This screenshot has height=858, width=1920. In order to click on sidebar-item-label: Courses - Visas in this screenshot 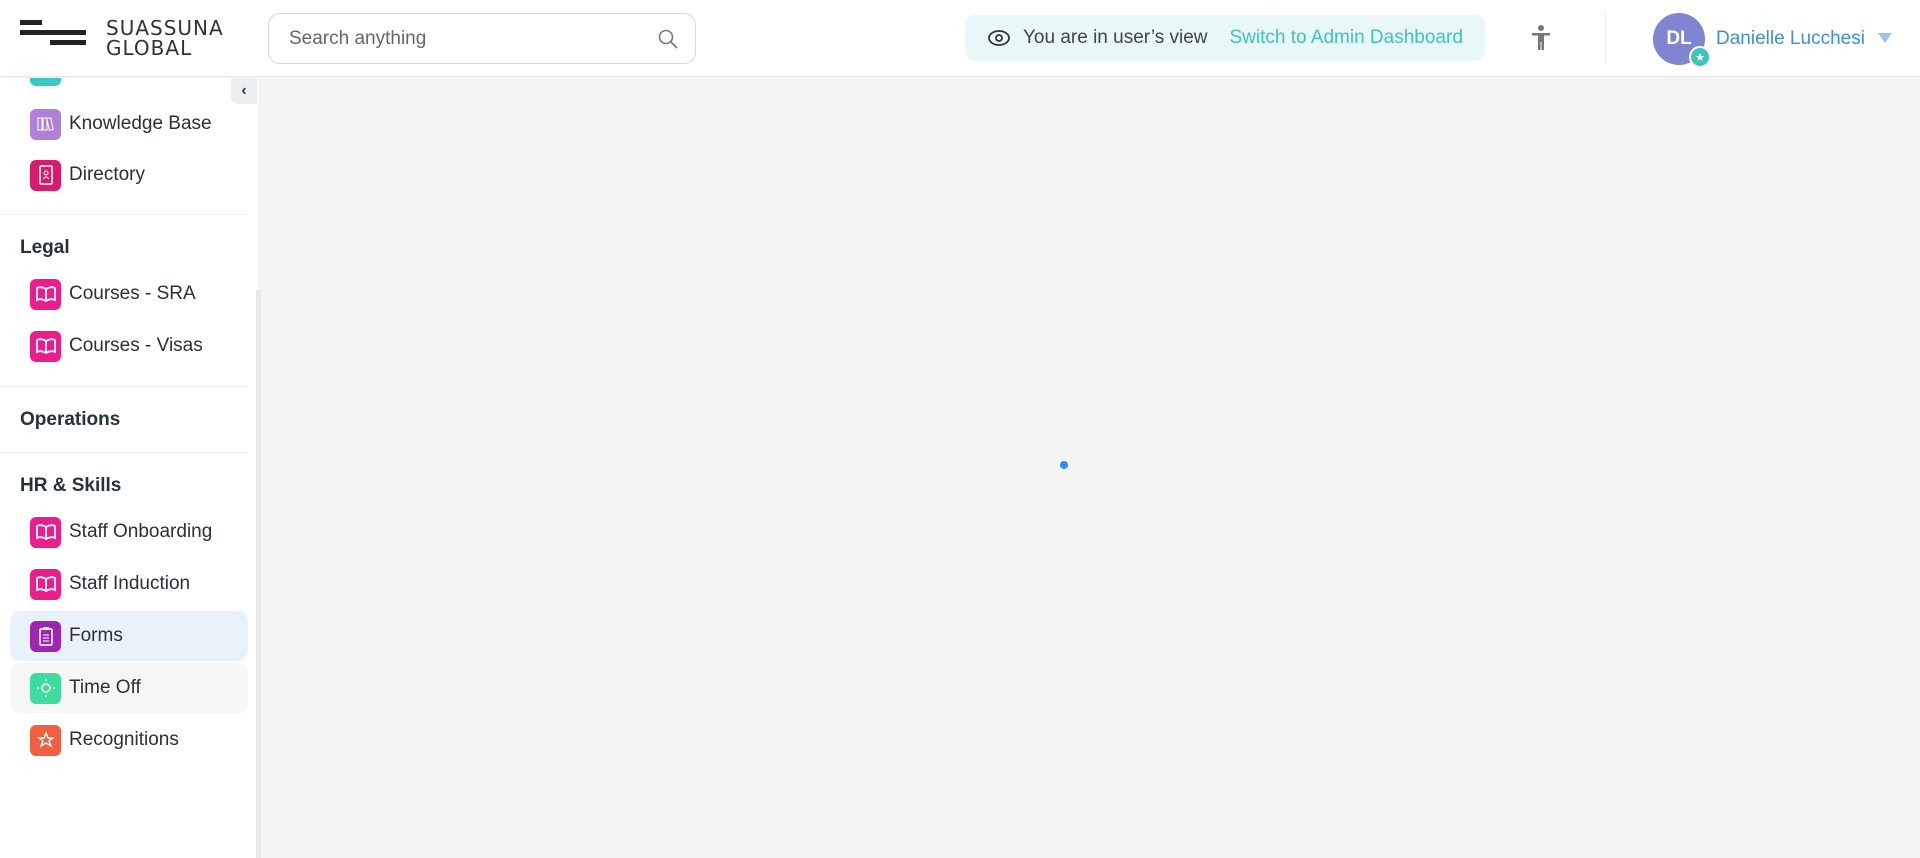, I will do `click(136, 345)`.